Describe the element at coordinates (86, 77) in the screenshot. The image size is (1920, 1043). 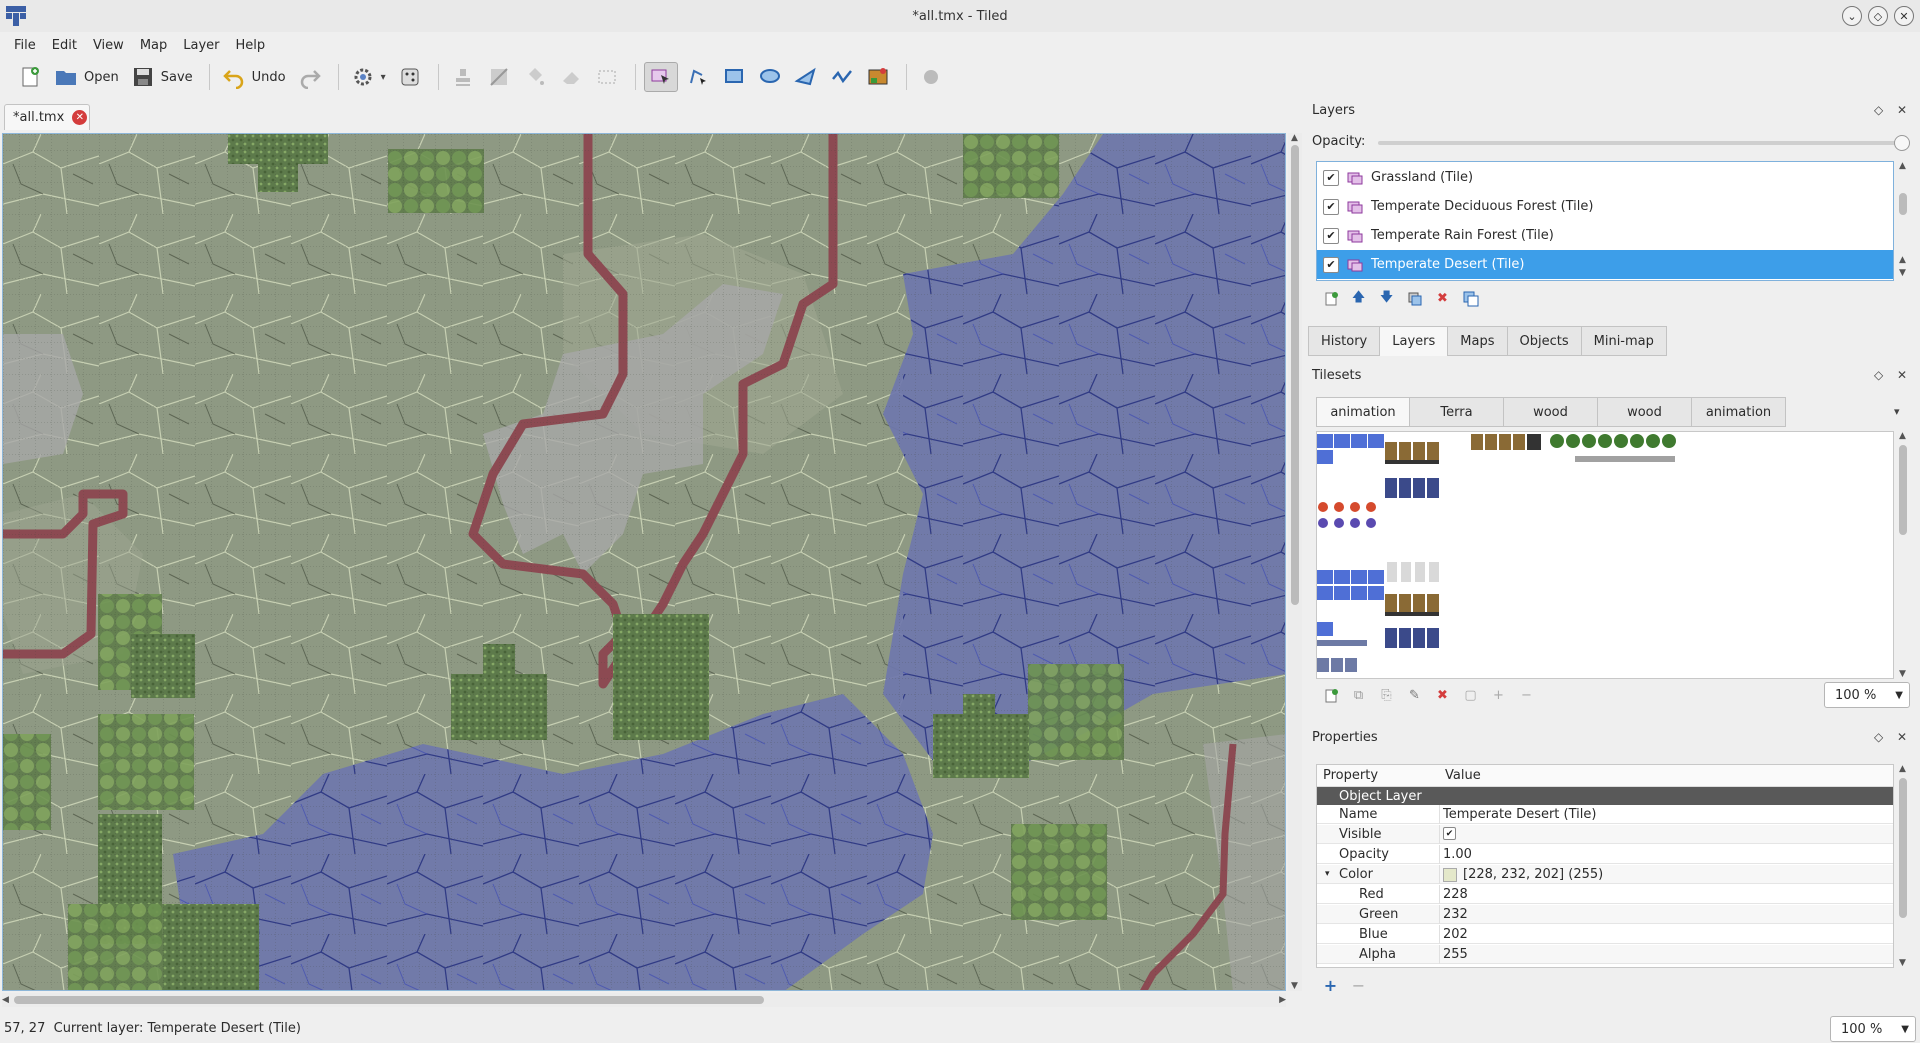
I see `open-button: Open` at that location.